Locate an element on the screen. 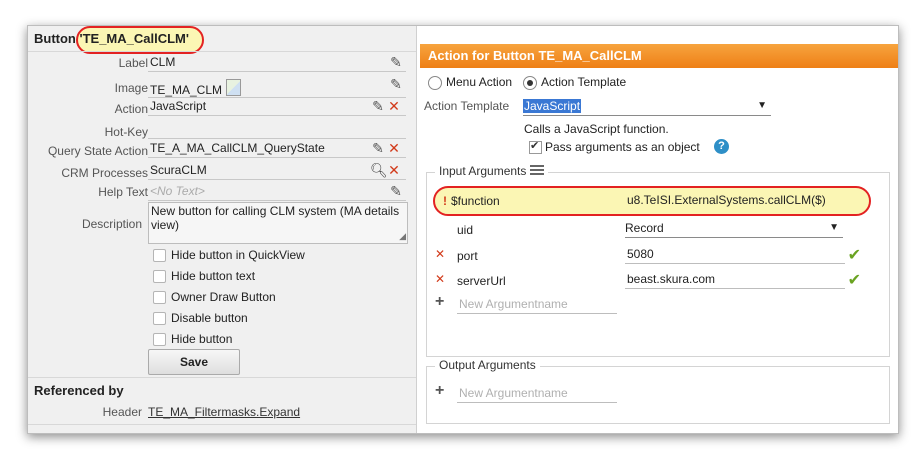 The height and width of the screenshot is (458, 923). add-argument-plus-icon: + is located at coordinates (439, 302).